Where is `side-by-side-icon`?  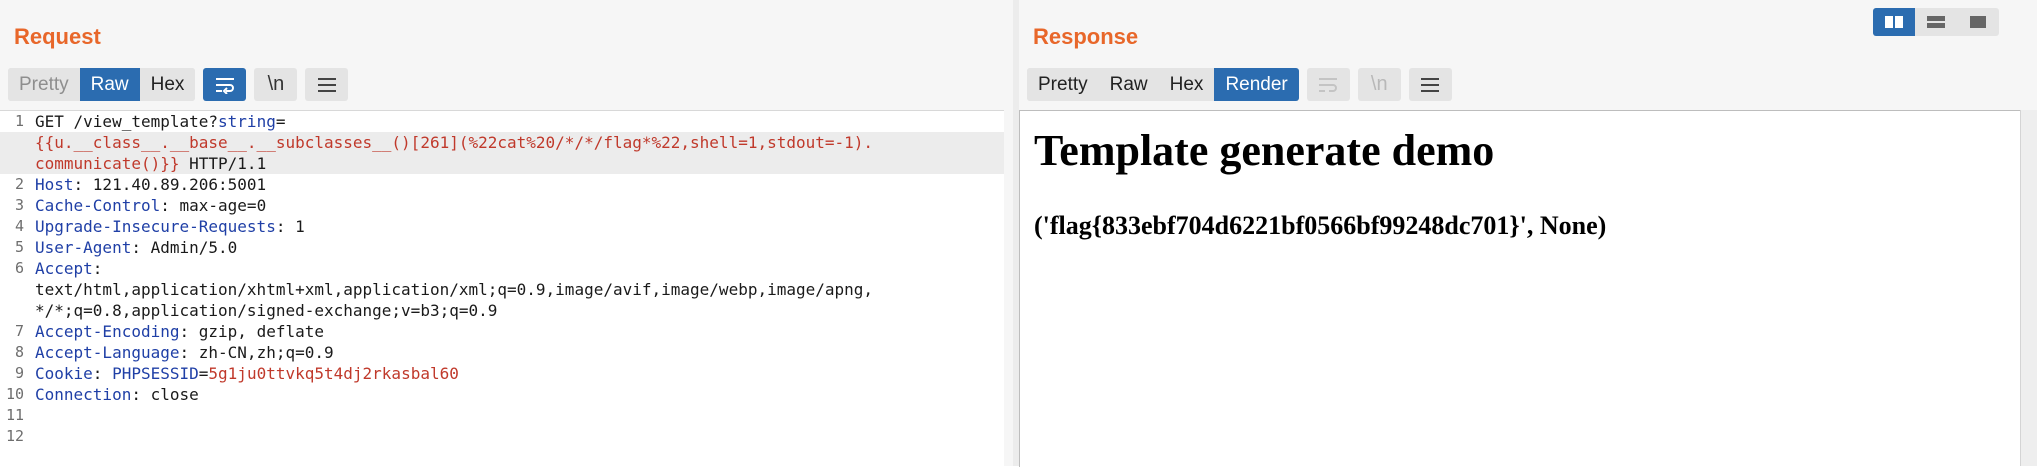 side-by-side-icon is located at coordinates (1894, 22).